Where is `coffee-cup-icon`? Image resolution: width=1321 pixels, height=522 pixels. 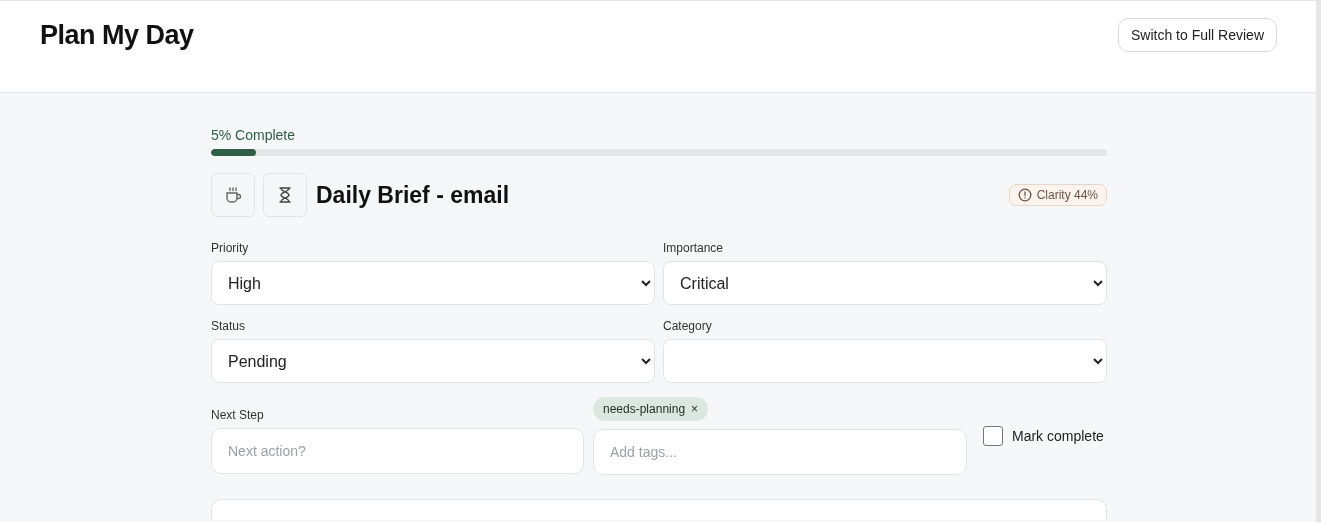 coffee-cup-icon is located at coordinates (233, 195).